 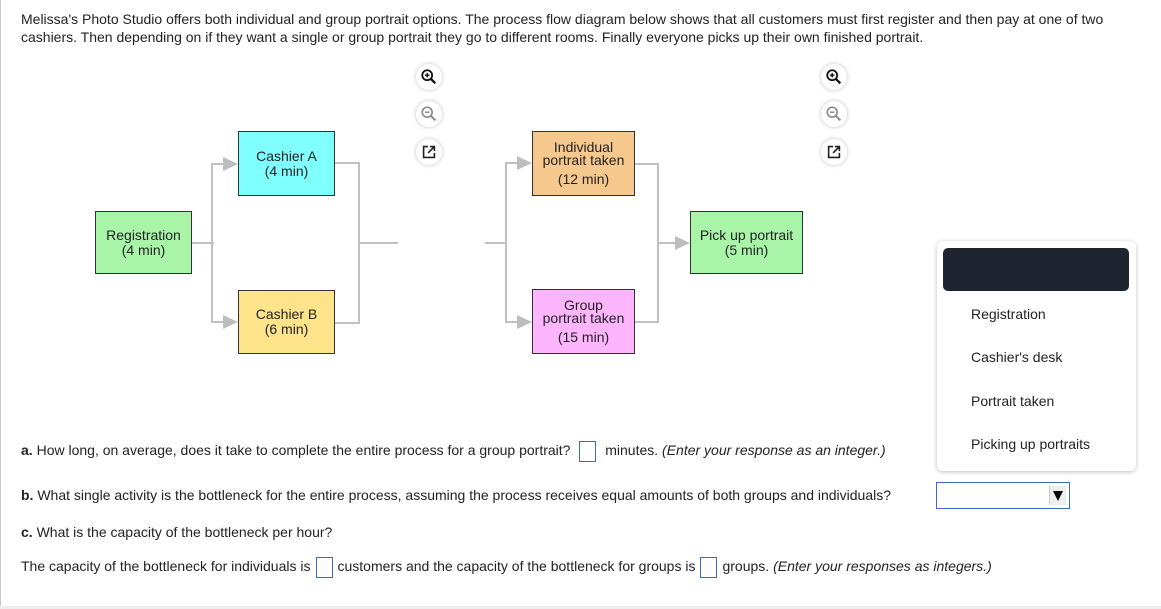 What do you see at coordinates (524, 163) in the screenshot?
I see `arrow-to-individual` at bounding box center [524, 163].